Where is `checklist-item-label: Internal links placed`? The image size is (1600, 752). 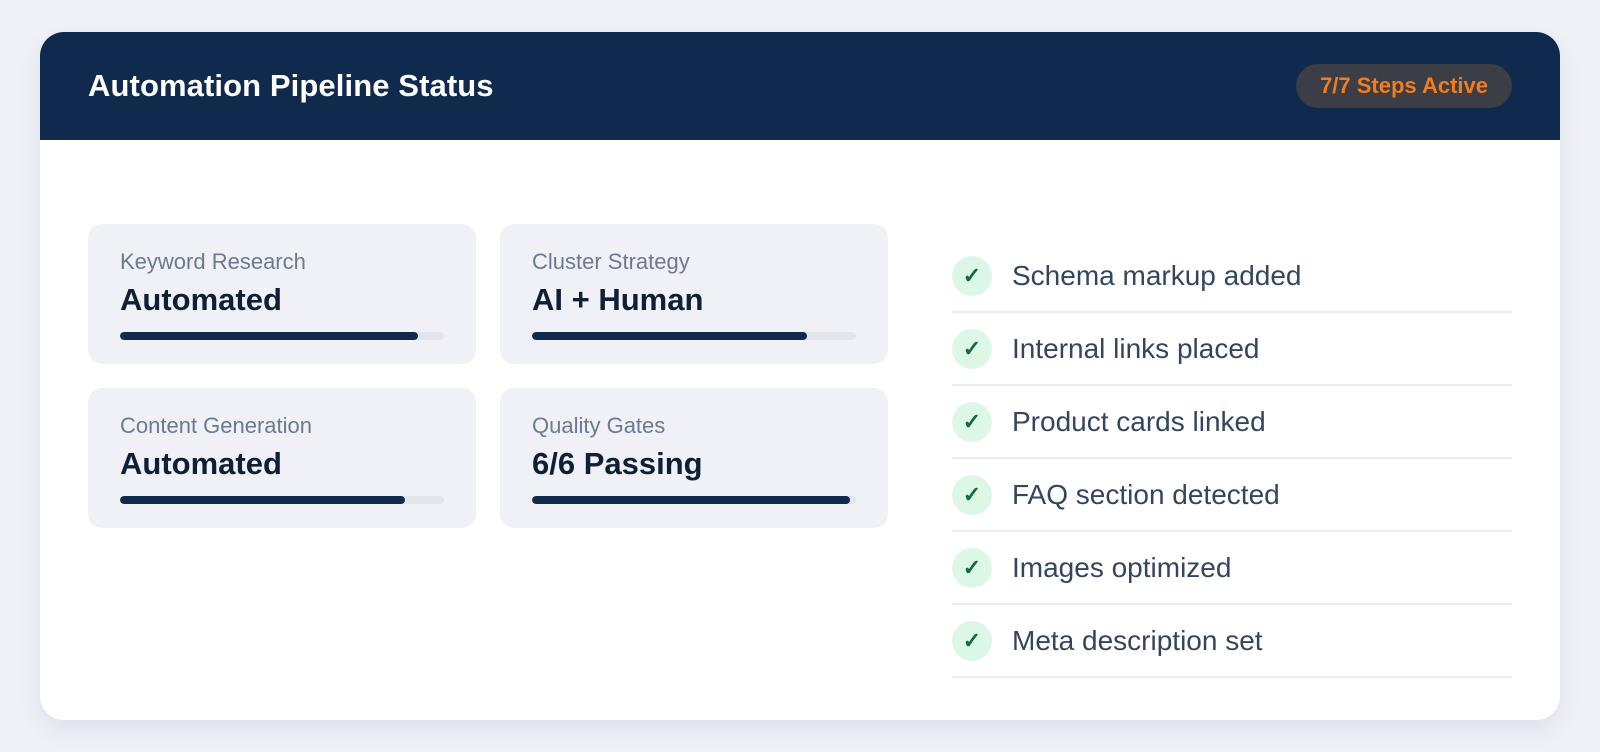
checklist-item-label: Internal links placed is located at coordinates (1136, 348).